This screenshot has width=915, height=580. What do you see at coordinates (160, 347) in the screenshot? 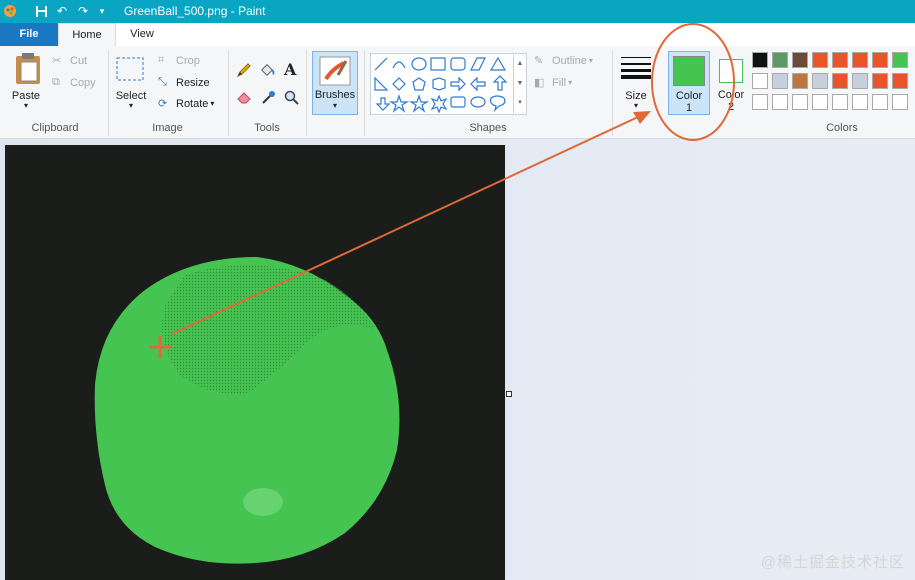
I see `crosshair-icon` at bounding box center [160, 347].